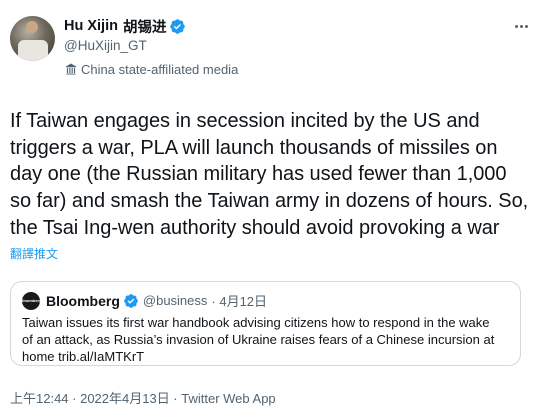 Image resolution: width=543 pixels, height=419 pixels. Describe the element at coordinates (32, 38) in the screenshot. I see `author-avatar` at that location.